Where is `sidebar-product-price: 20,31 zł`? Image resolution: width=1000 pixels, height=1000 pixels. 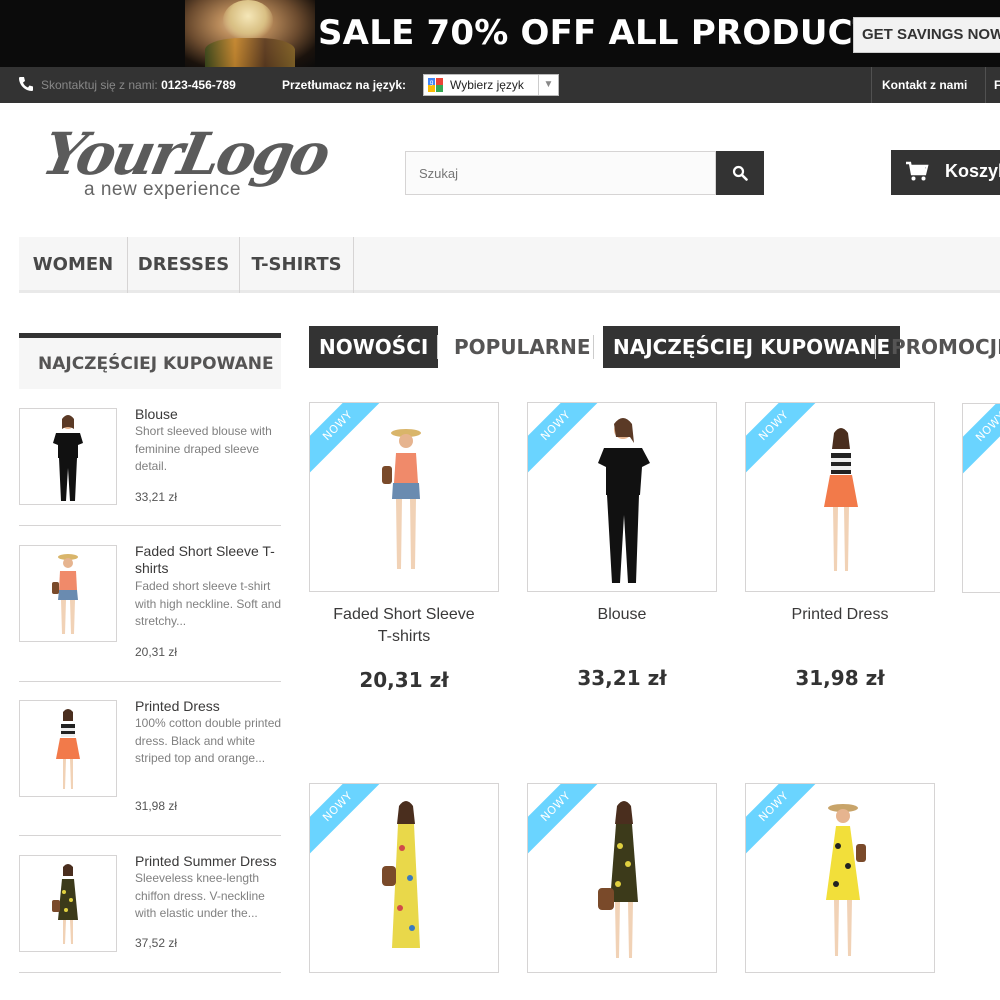
sidebar-product-price: 20,31 zł is located at coordinates (156, 652).